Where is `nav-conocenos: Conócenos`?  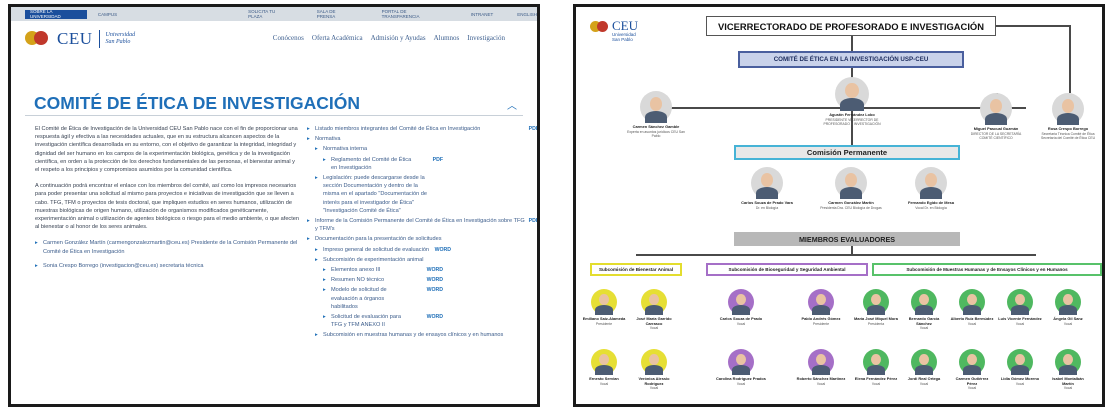
nav-conocenos: Conócenos is located at coordinates (288, 38).